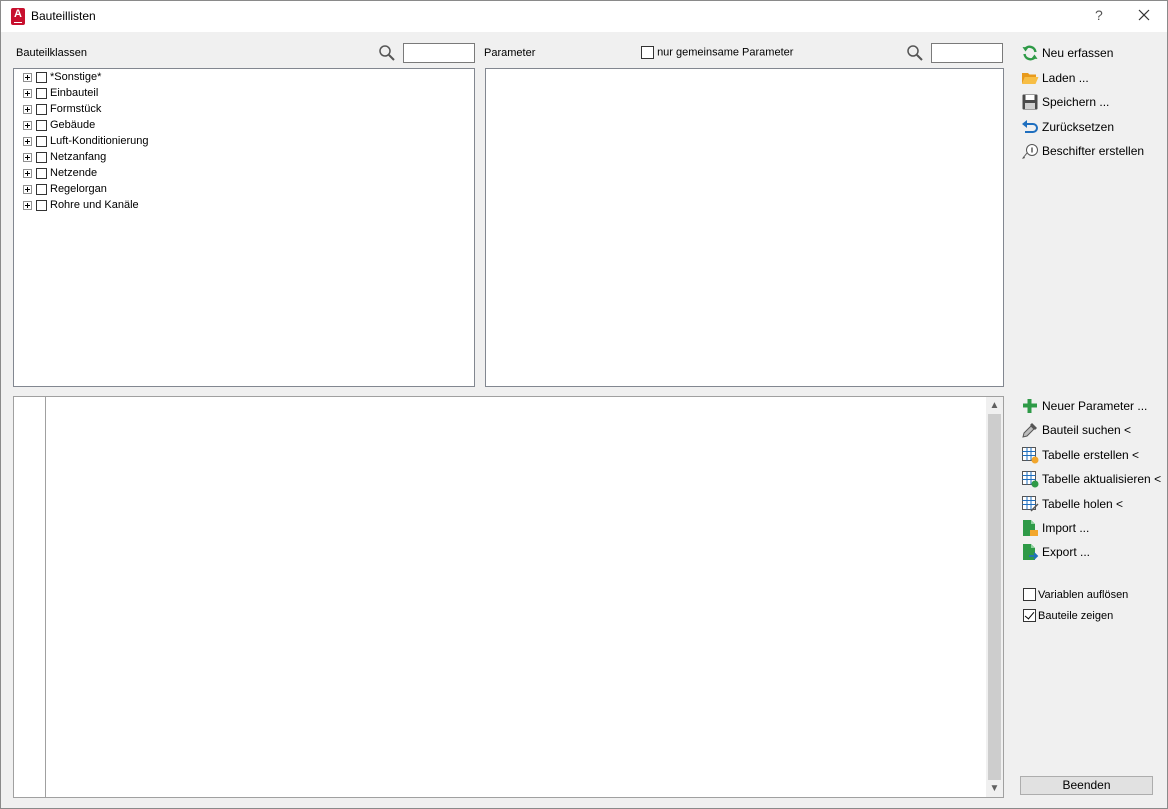 This screenshot has width=1168, height=809. What do you see at coordinates (994, 405) in the screenshot?
I see `scroll-up-icon: ▲` at bounding box center [994, 405].